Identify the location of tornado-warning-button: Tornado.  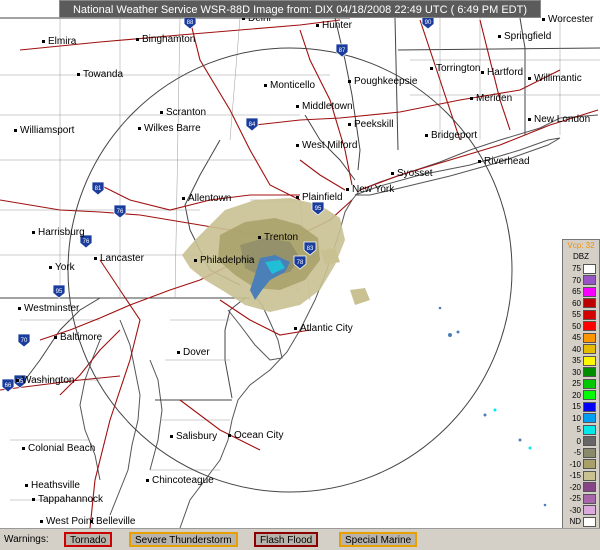
(88, 539).